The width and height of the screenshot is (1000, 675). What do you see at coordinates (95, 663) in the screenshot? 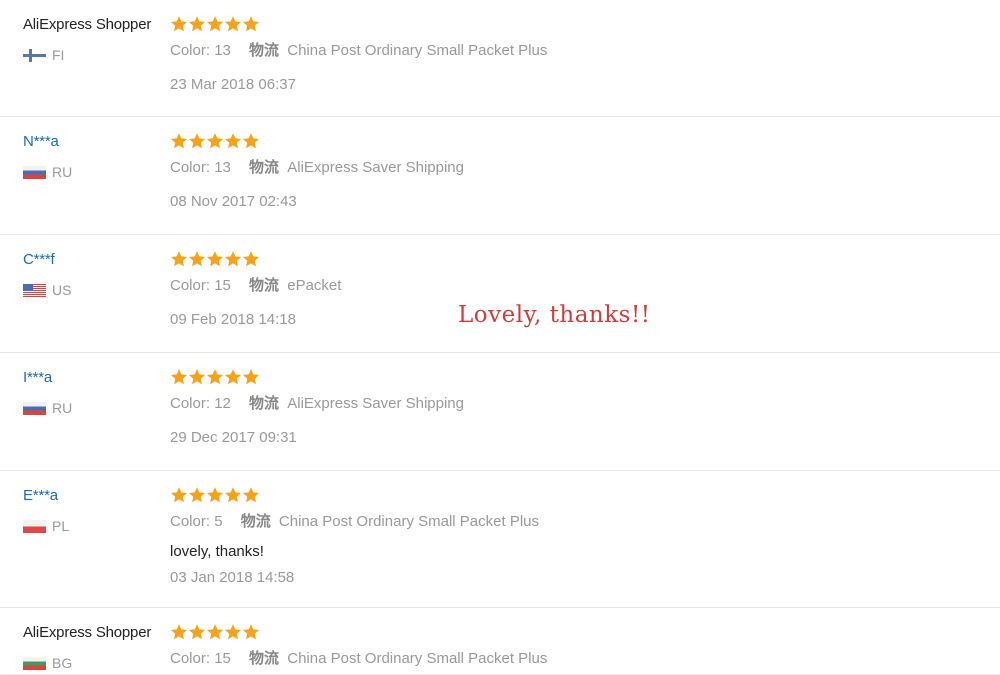
I see `user-country: BG` at bounding box center [95, 663].